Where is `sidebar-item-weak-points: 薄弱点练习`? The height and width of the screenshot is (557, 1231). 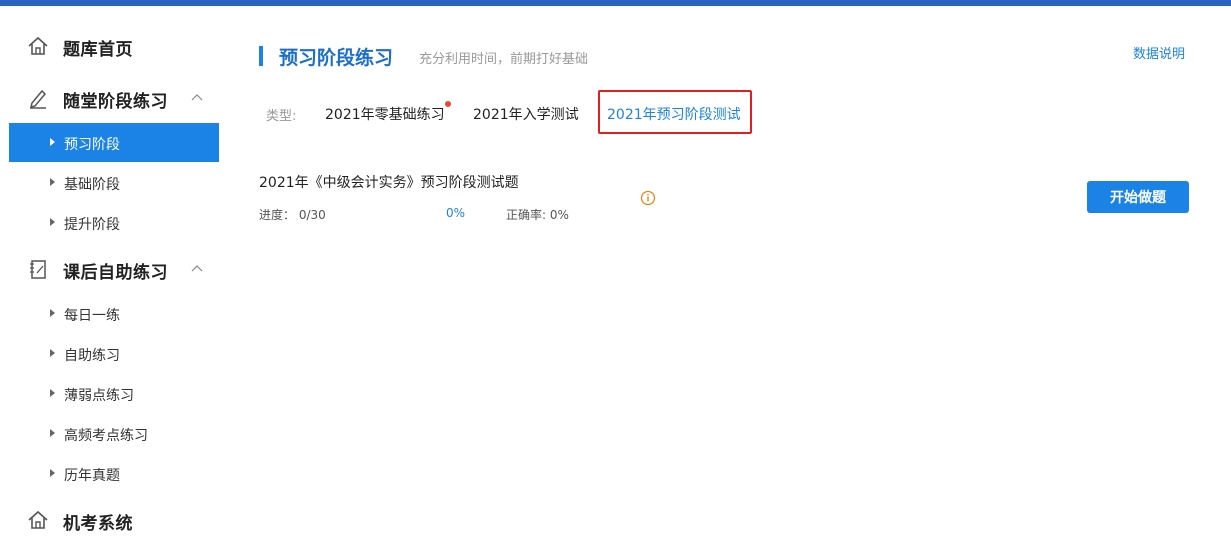 sidebar-item-weak-points: 薄弱点练习 is located at coordinates (114, 393).